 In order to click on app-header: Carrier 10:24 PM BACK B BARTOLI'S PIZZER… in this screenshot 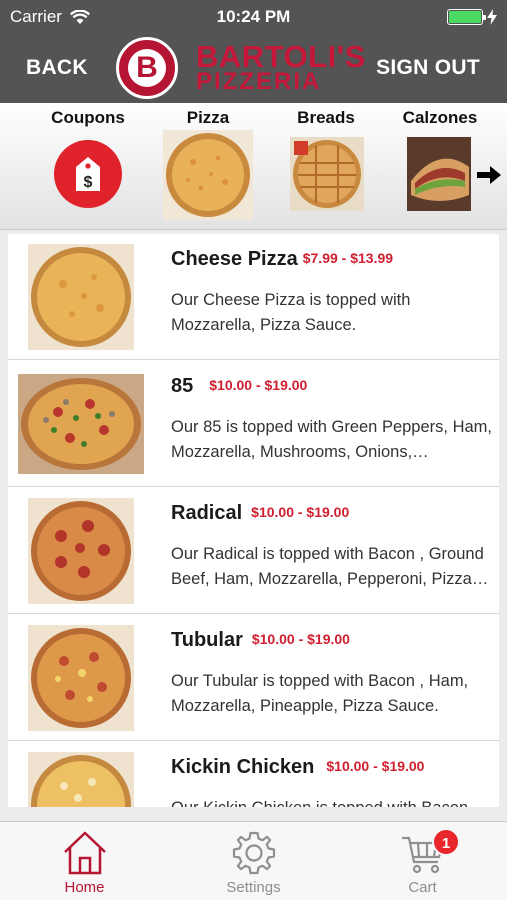, I will do `click(253, 51)`.